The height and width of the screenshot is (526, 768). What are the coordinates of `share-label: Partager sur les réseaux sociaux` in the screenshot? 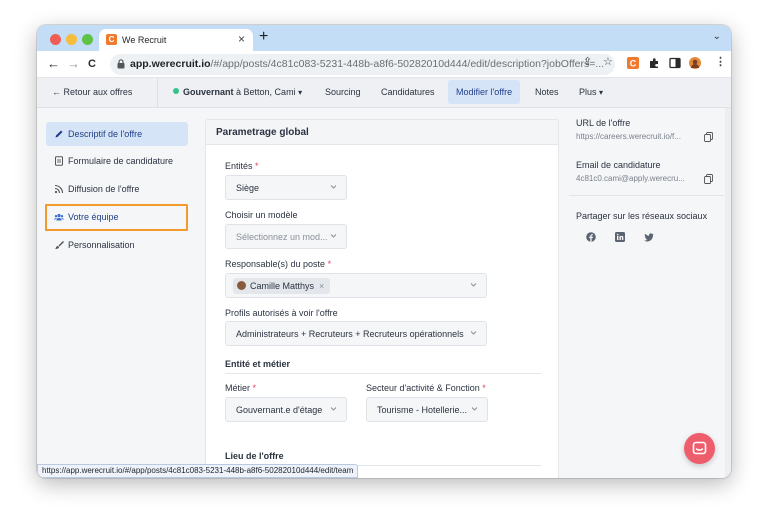 It's located at (642, 216).